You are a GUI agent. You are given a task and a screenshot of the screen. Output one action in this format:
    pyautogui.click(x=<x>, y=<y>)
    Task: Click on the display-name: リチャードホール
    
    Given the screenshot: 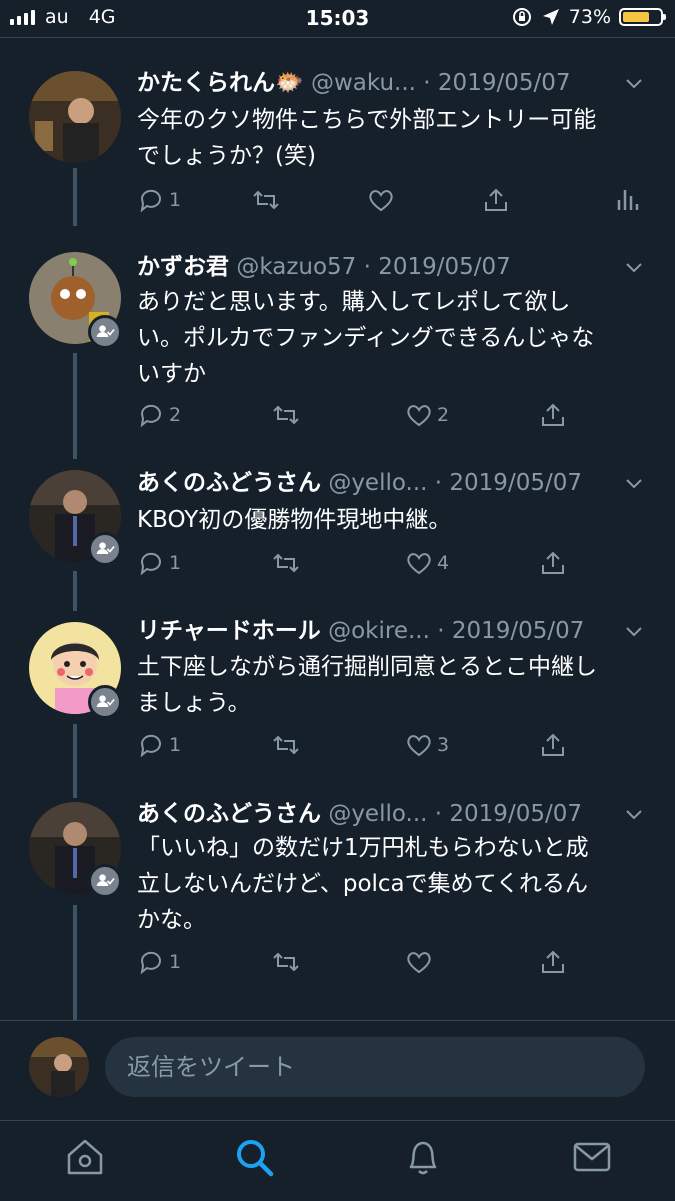 What is the action you would take?
    pyautogui.click(x=229, y=631)
    